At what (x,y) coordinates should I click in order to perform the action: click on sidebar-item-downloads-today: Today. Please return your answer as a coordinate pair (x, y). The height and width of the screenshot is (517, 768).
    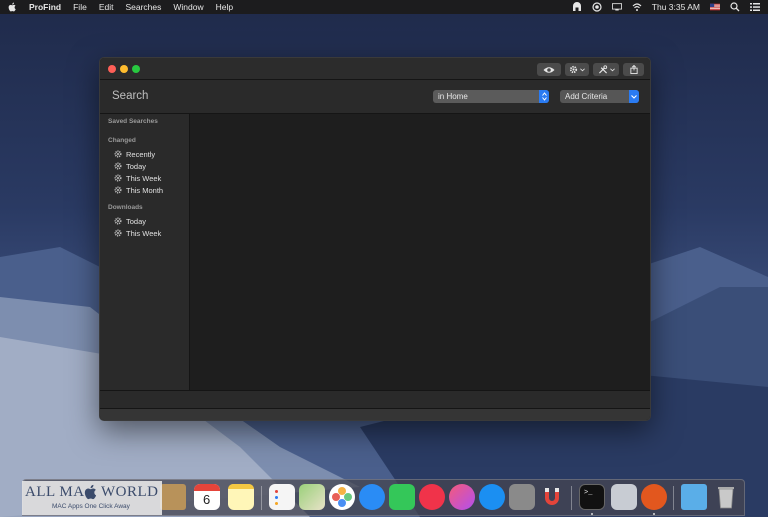
    Looking at the image, I should click on (130, 221).